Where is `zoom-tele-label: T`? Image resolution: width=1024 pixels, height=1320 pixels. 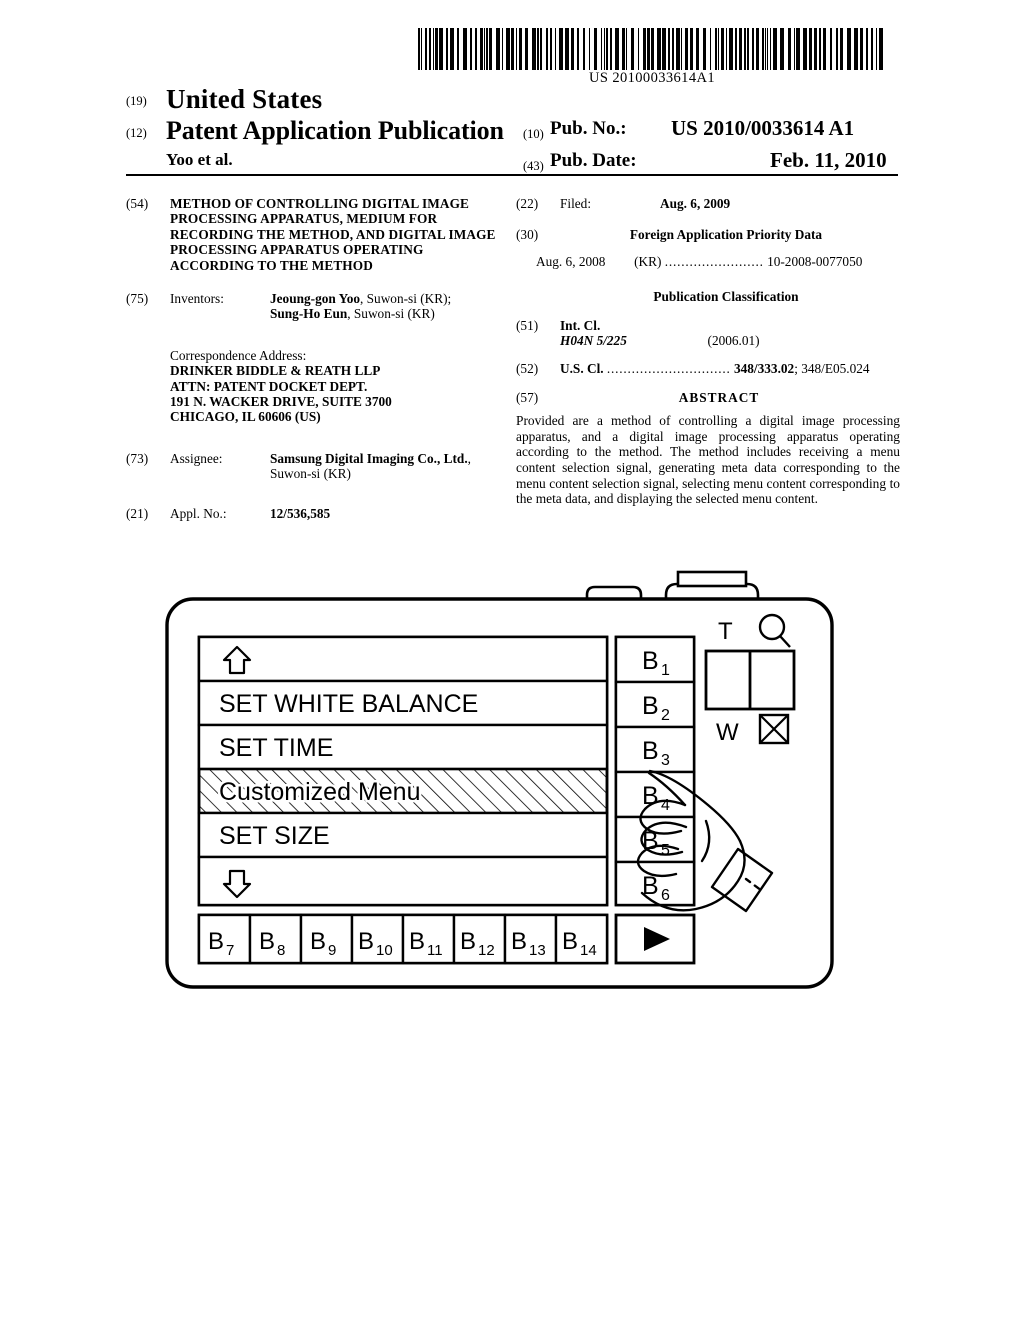
zoom-tele-label: T is located at coordinates (725, 631).